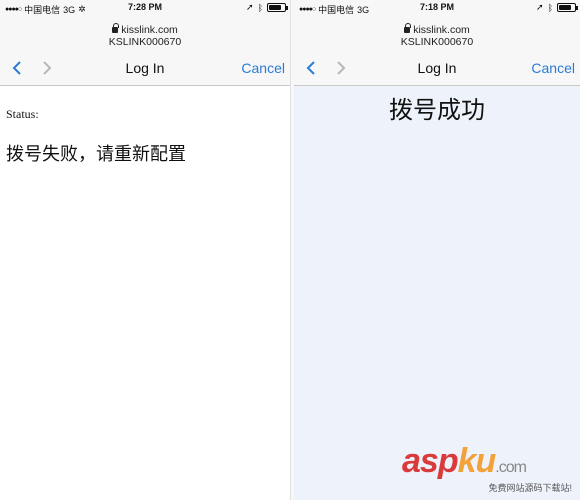  Describe the element at coordinates (22, 114) in the screenshot. I see `status-label: Status:` at that location.